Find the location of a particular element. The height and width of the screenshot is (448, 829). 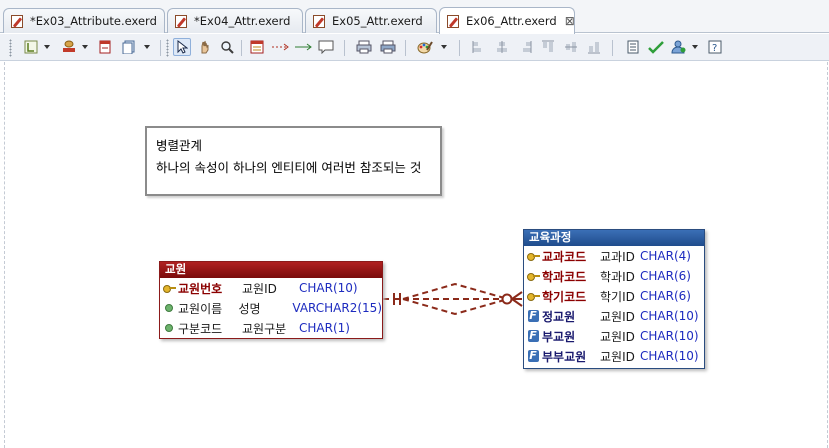

table-row: 학과코드 학과ID CHAR(6) is located at coordinates (614, 276).